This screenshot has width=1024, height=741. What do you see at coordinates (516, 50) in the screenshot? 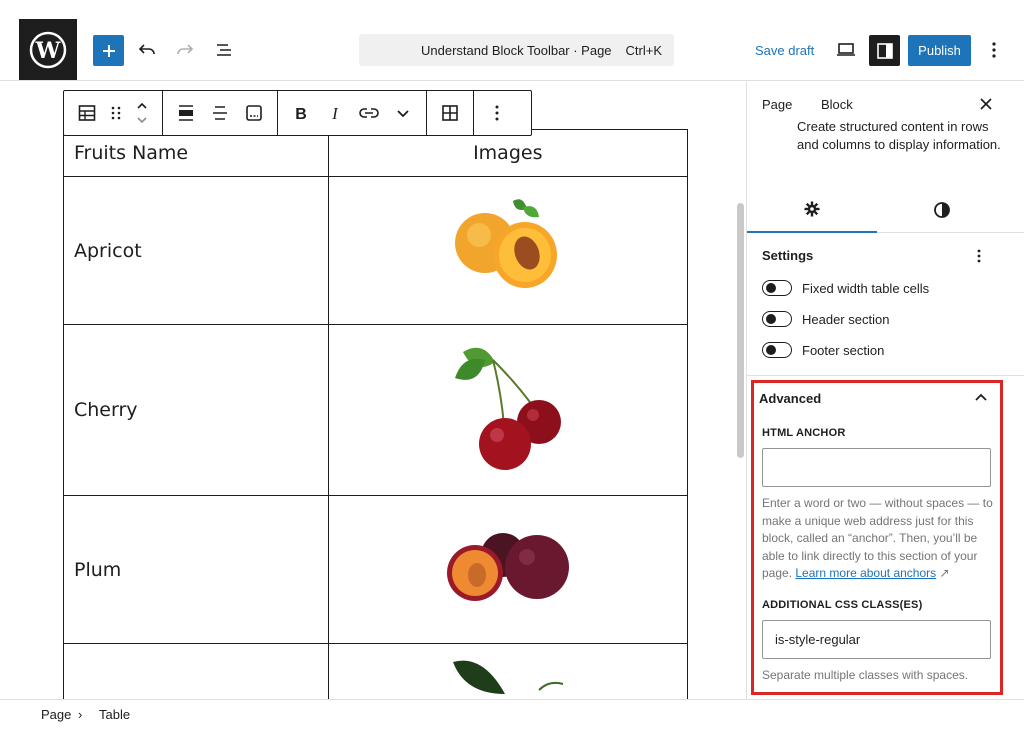
I see `command-palette-bar: Understand Block Toolbar · Page Ctrl+K` at bounding box center [516, 50].